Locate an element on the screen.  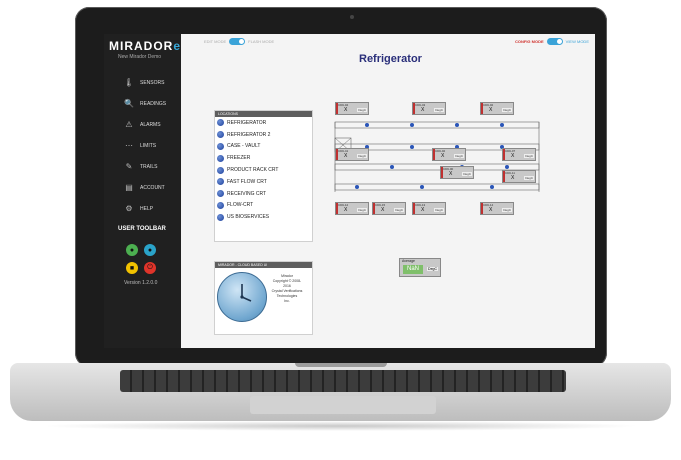
sidebar-item-readings: 🔍 READINGS is located at coordinates (142, 103).